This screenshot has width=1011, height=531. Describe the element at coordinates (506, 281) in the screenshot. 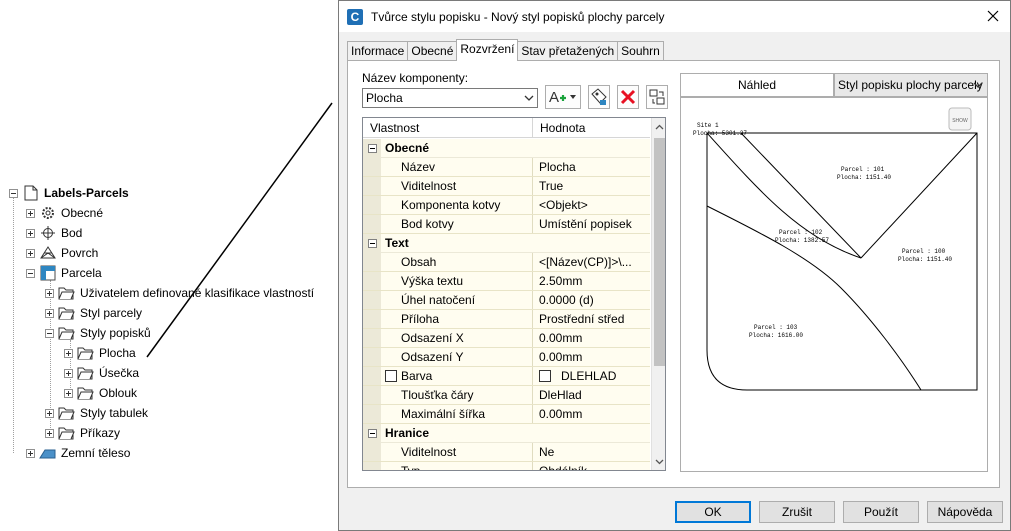

I see `property-row: Výška textu 2.50mm` at that location.